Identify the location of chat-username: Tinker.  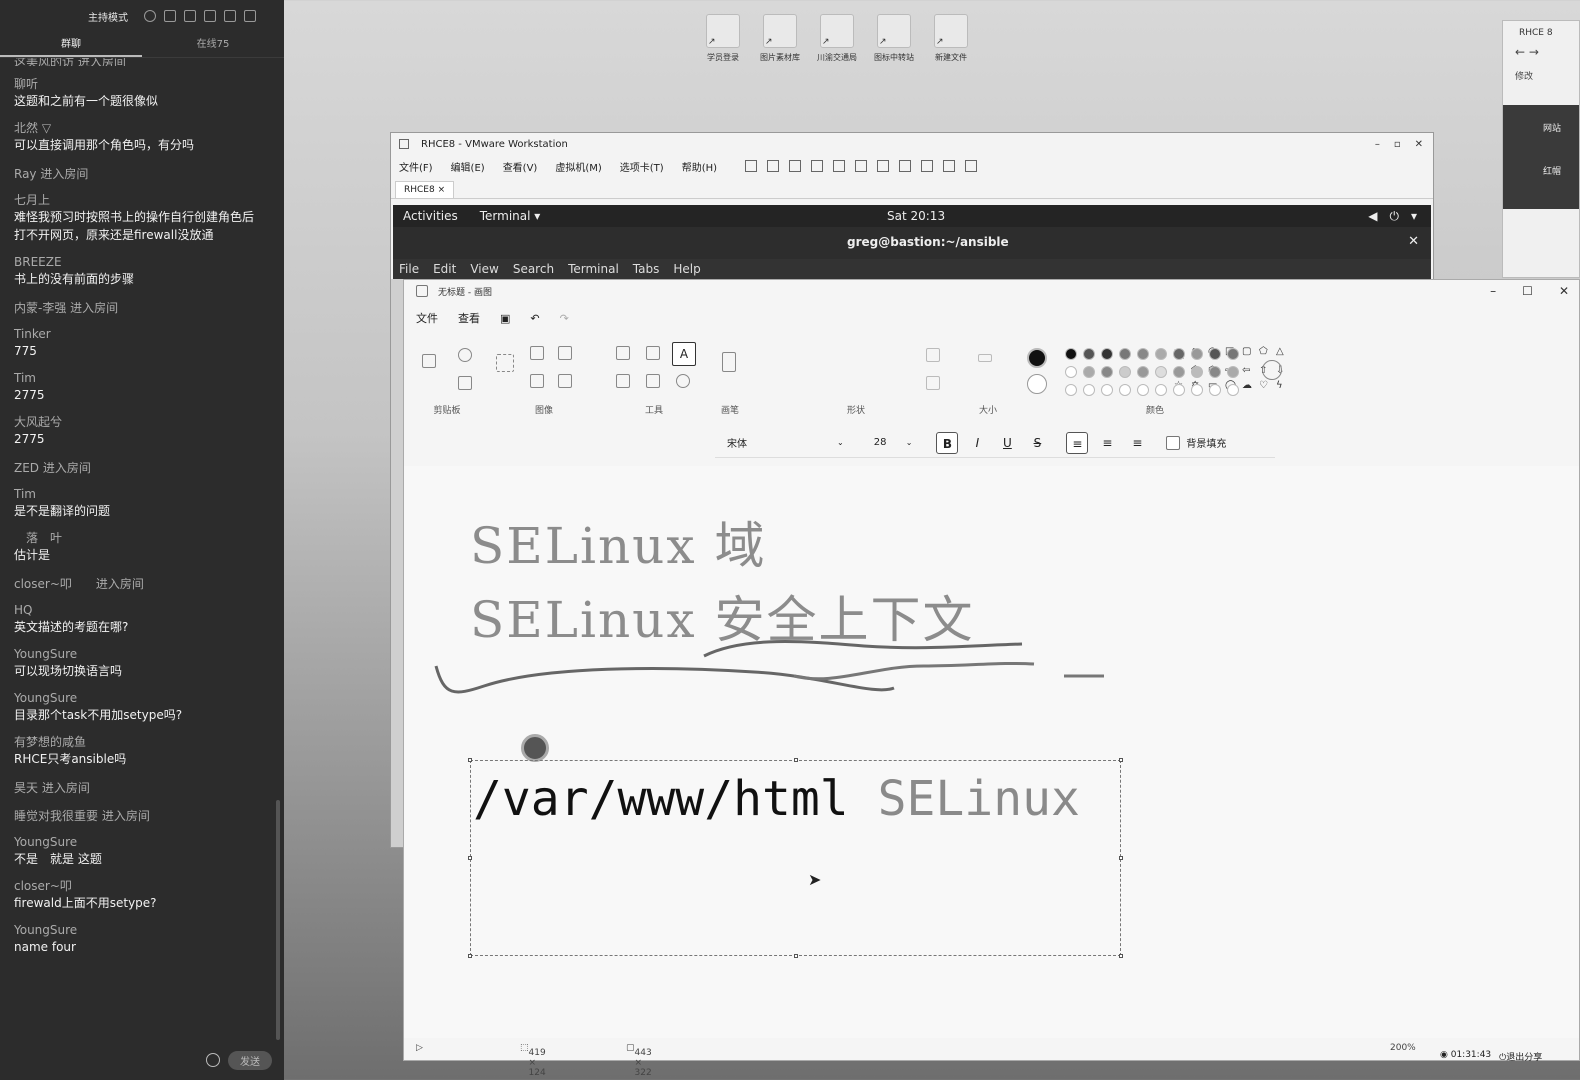
(138, 334).